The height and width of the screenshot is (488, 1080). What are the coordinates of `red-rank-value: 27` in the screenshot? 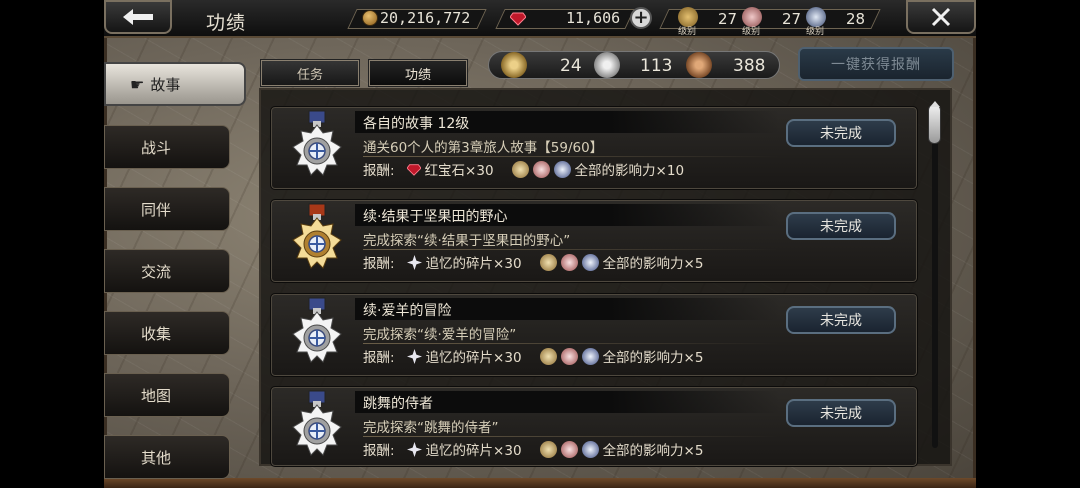 It's located at (792, 19).